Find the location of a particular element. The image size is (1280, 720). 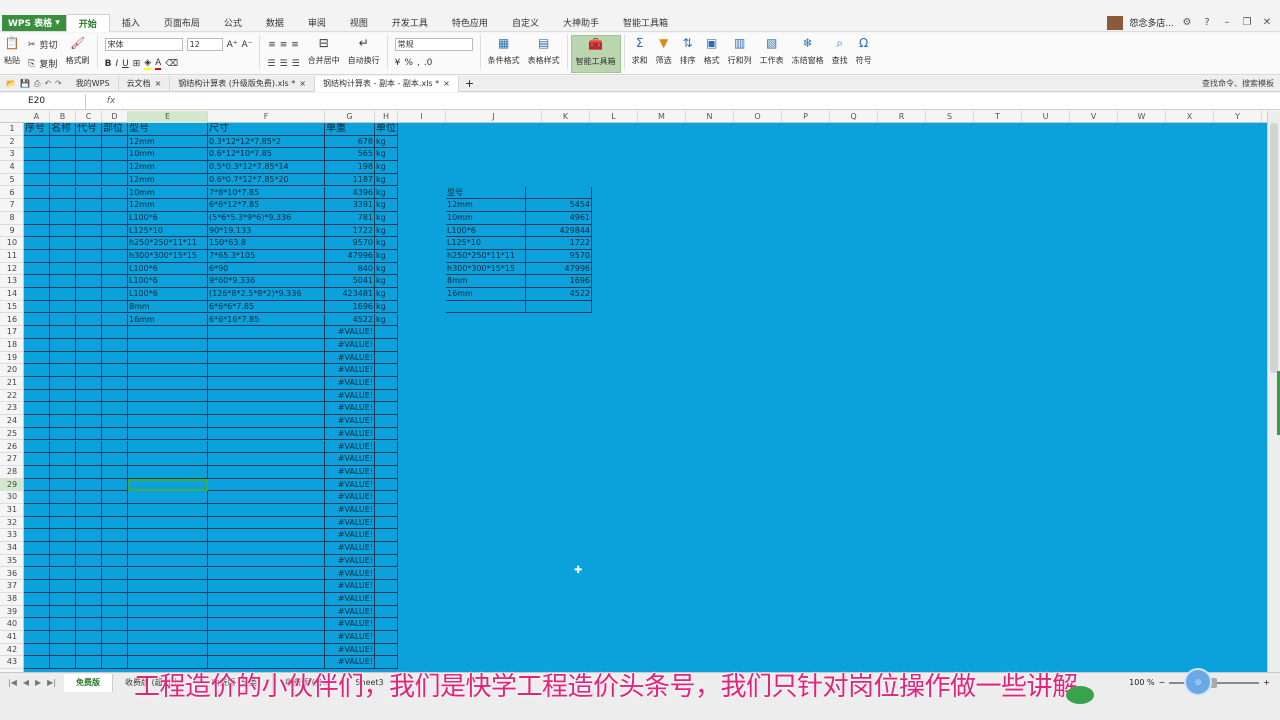

shrink-font-icon: A⁻ is located at coordinates (246, 45).